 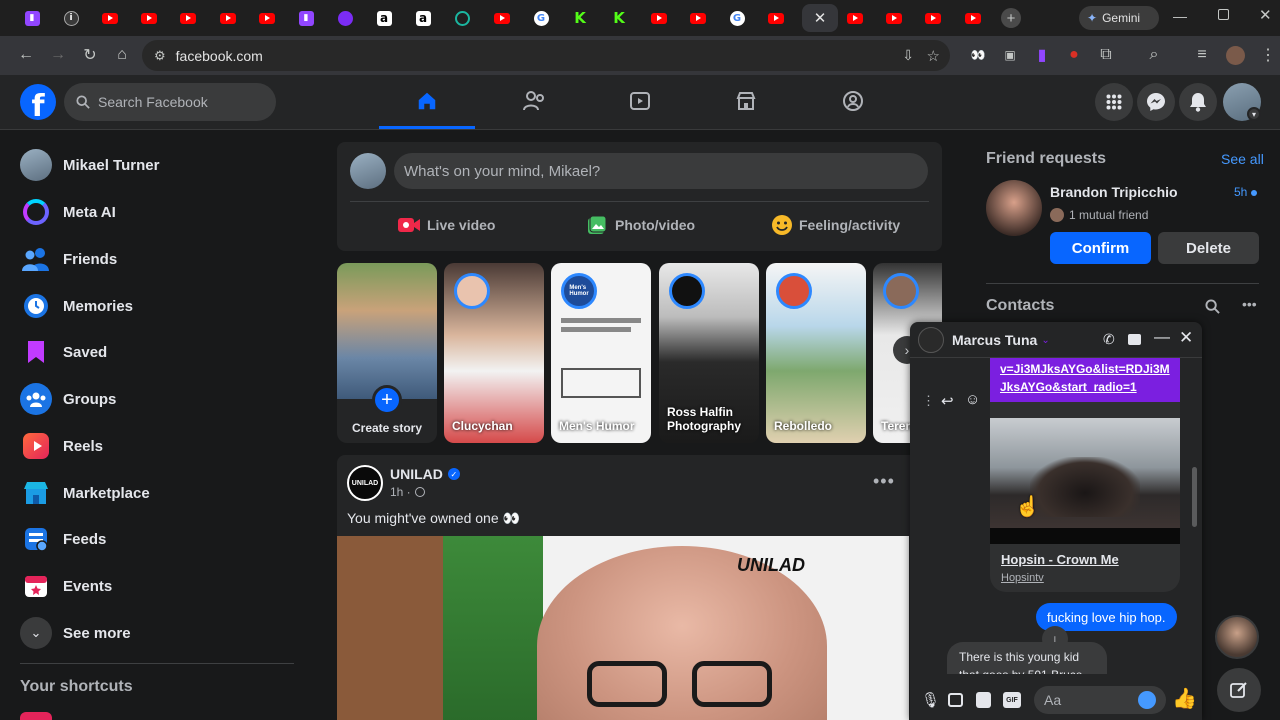 What do you see at coordinates (1202, 55) in the screenshot?
I see `media-controls-icon: ≡` at bounding box center [1202, 55].